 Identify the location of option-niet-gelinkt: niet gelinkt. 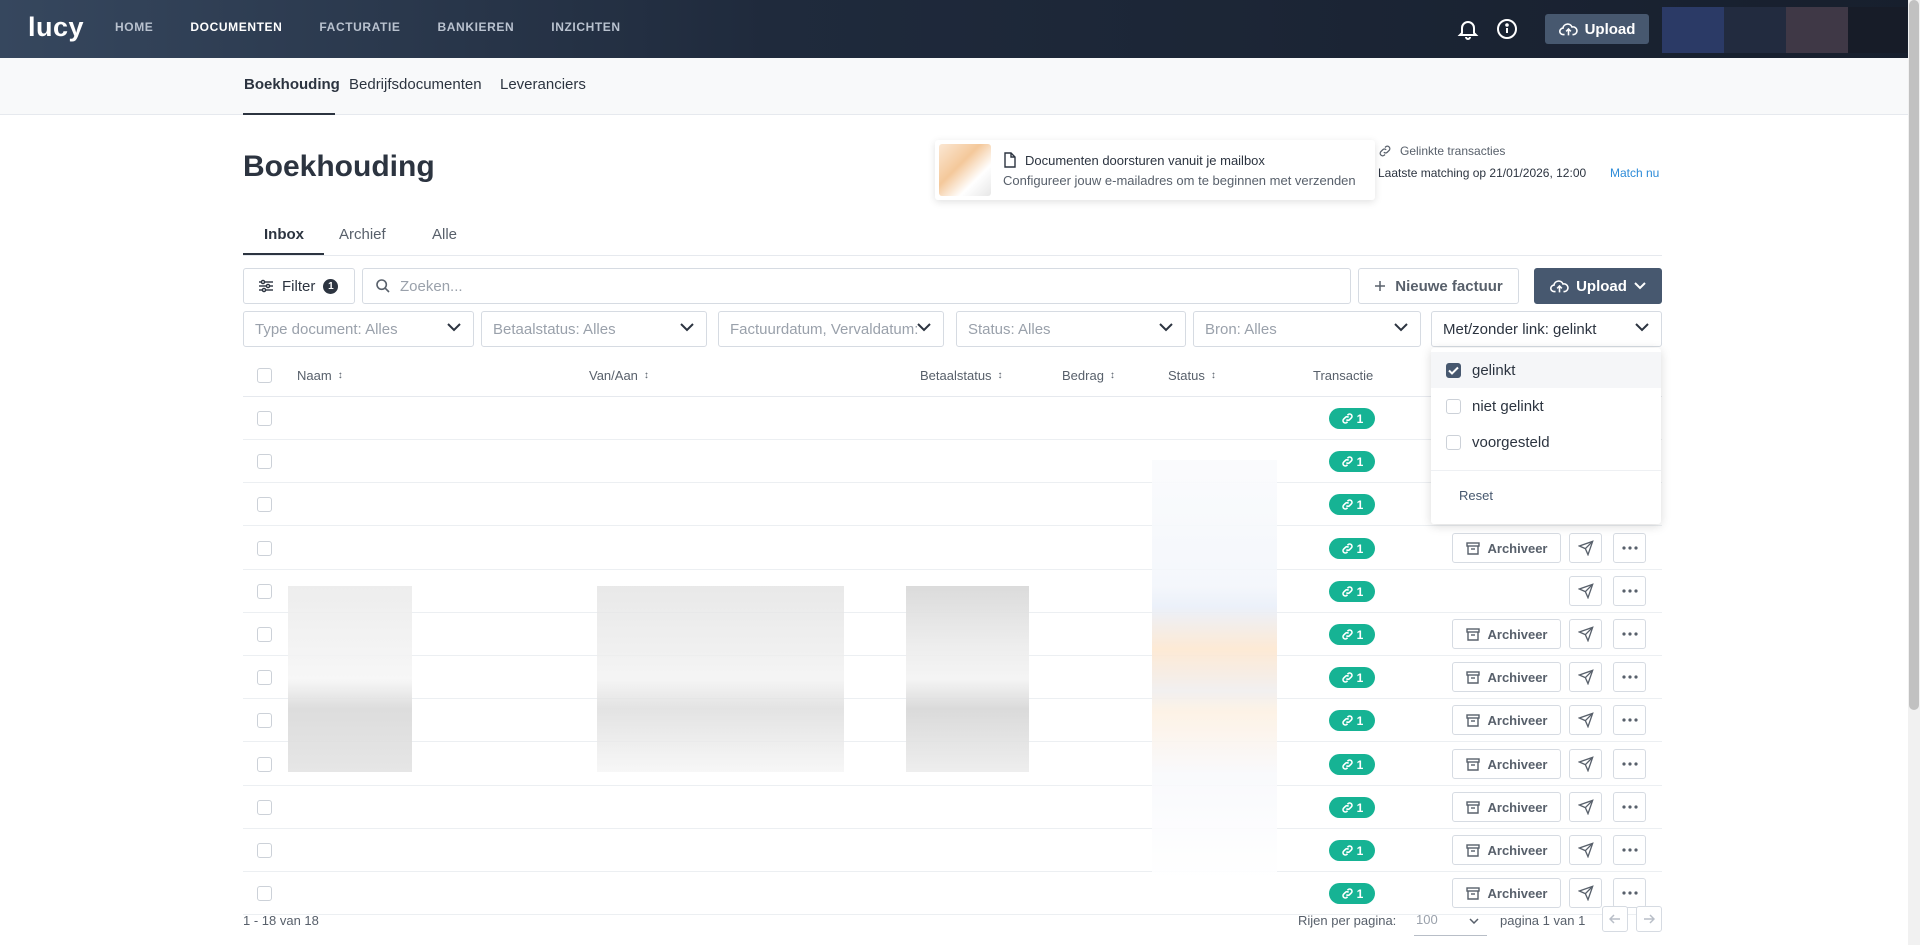
(1546, 406).